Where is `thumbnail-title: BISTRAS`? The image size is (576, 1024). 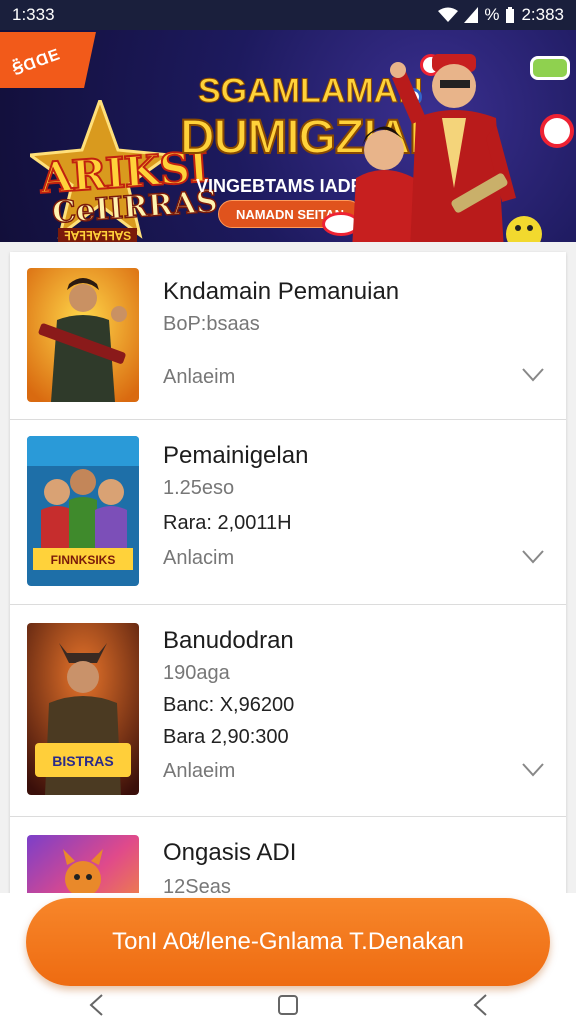 thumbnail-title: BISTRAS is located at coordinates (82, 761).